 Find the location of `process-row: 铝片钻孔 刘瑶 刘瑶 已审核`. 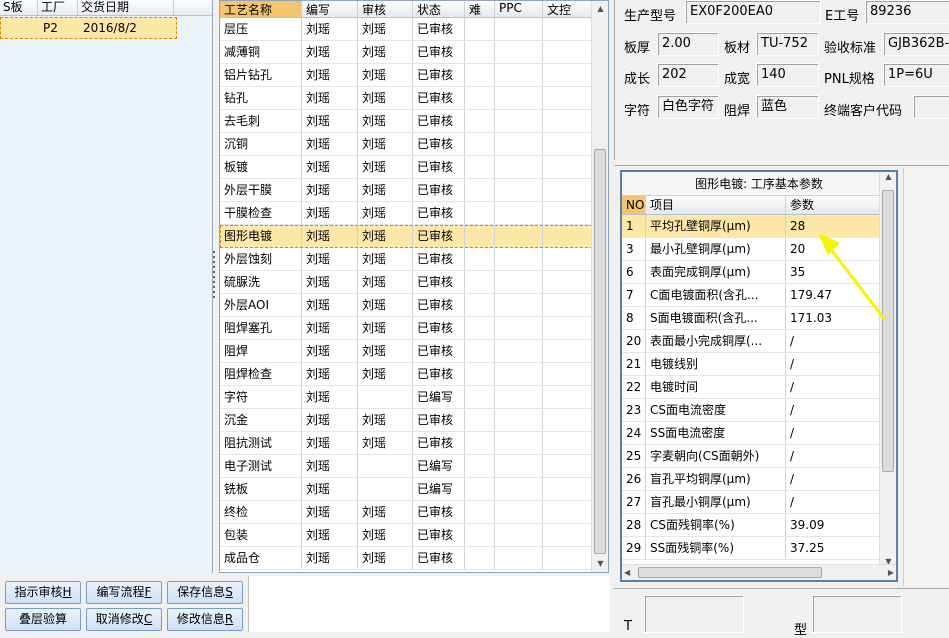

process-row: 铝片钻孔 刘瑶 刘瑶 已审核 is located at coordinates (414, 75).